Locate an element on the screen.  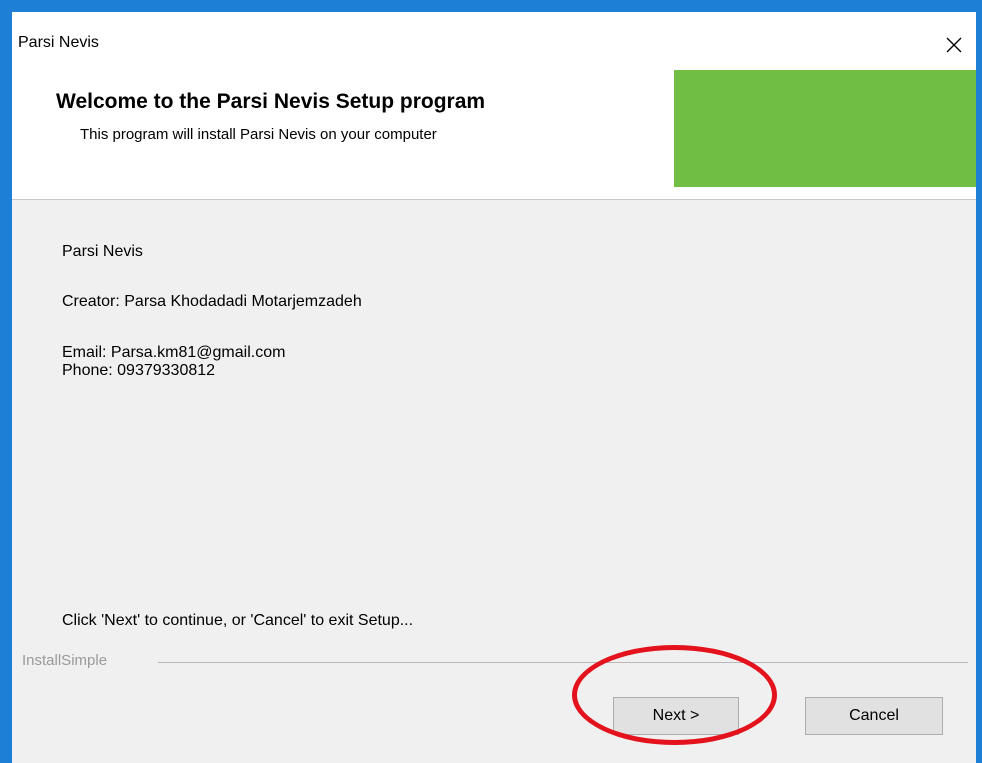
close-icon is located at coordinates (954, 45).